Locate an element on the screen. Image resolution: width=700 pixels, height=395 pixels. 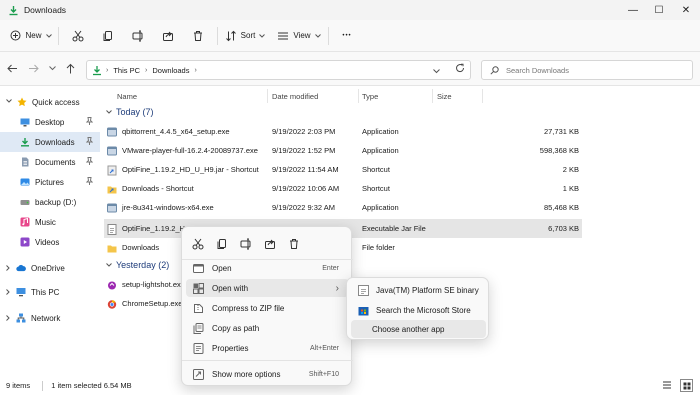
forward-arrow-icon is located at coordinates (33, 68).